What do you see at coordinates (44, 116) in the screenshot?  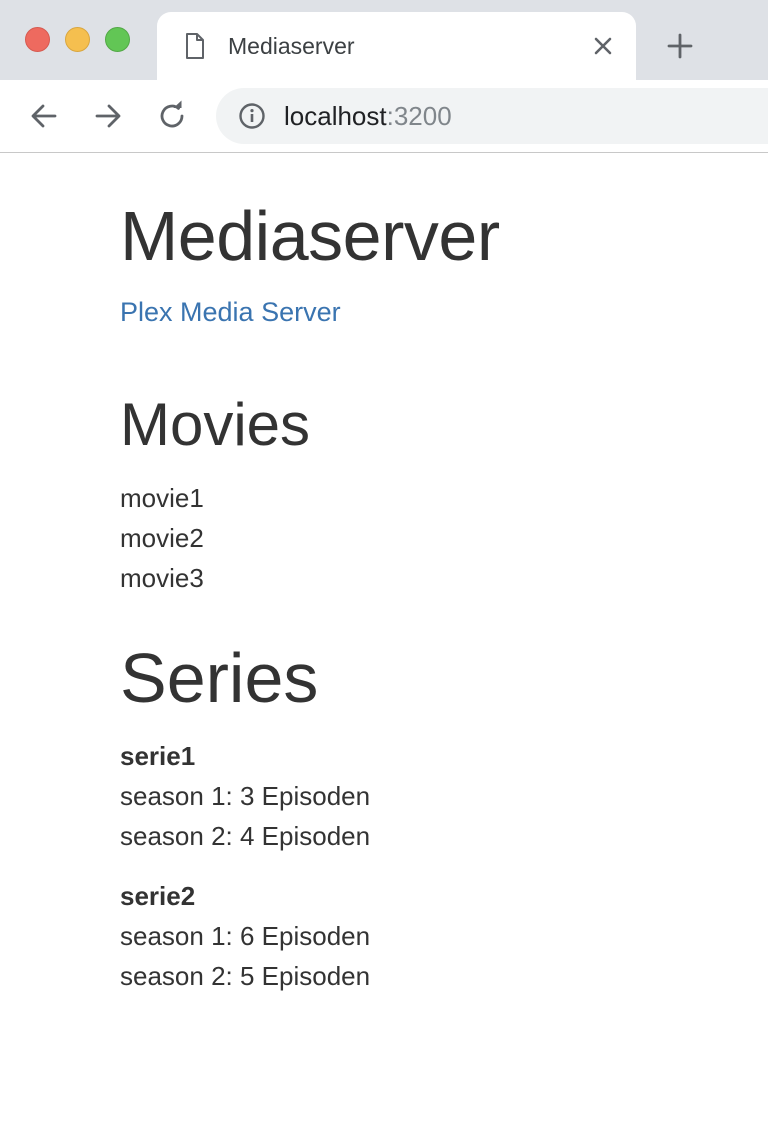 I see `back-arrow-icon` at bounding box center [44, 116].